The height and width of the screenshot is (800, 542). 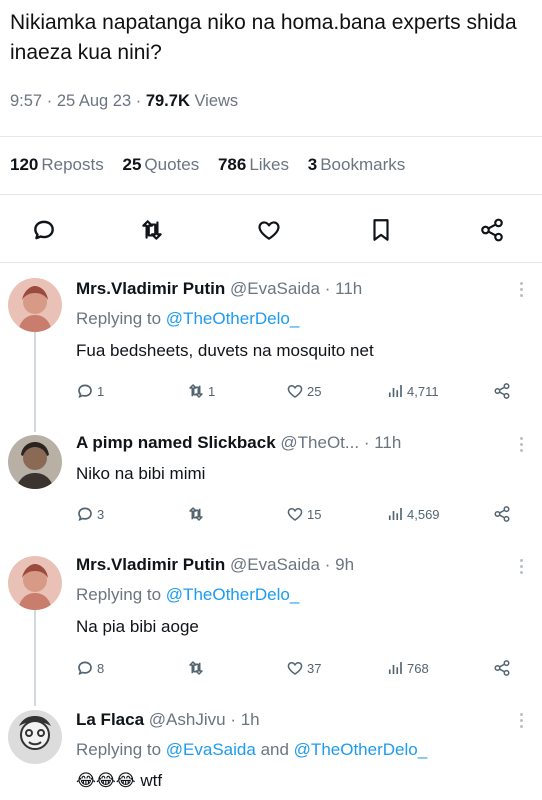 I want to click on divider, so click(x=271, y=194).